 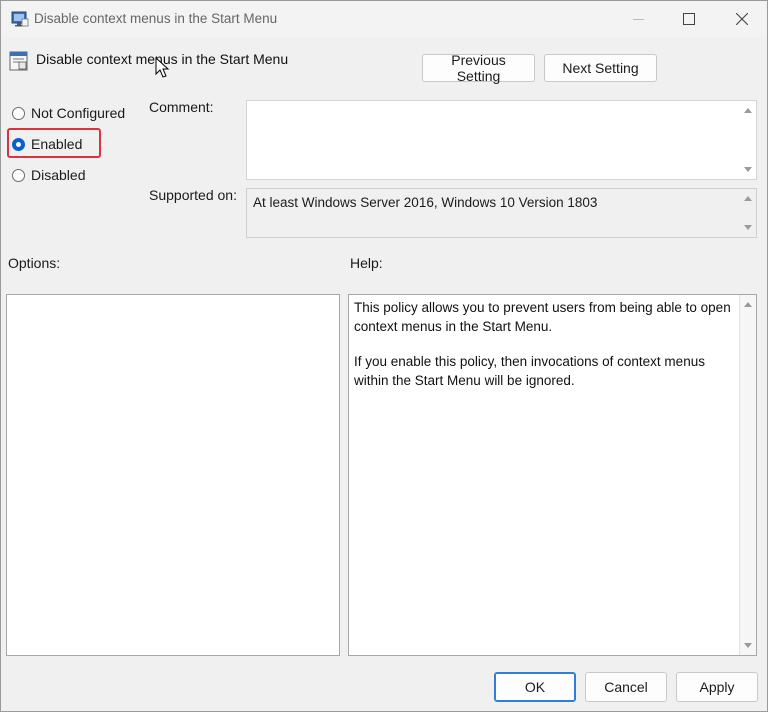 I want to click on supported-on-label: Supported on:, so click(x=193, y=195).